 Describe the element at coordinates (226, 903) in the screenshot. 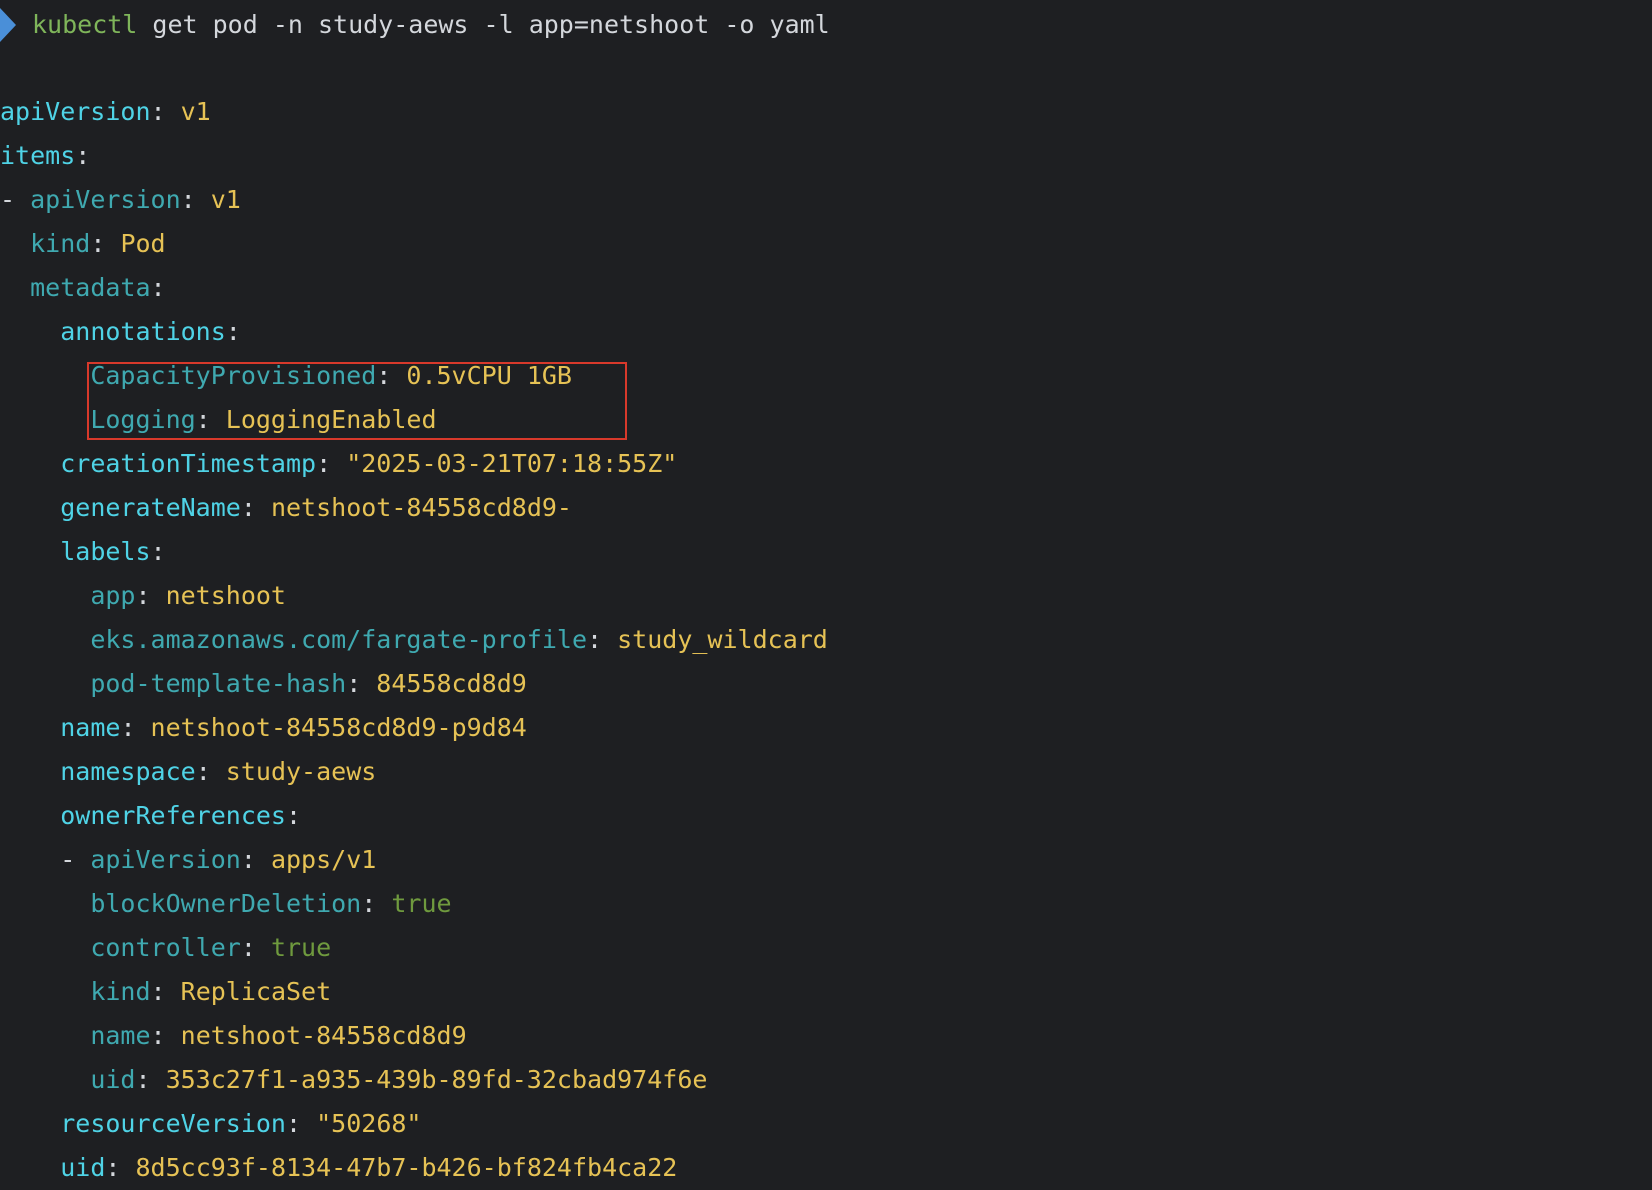

I see `yaml-key: blockOwnerDeletion` at that location.